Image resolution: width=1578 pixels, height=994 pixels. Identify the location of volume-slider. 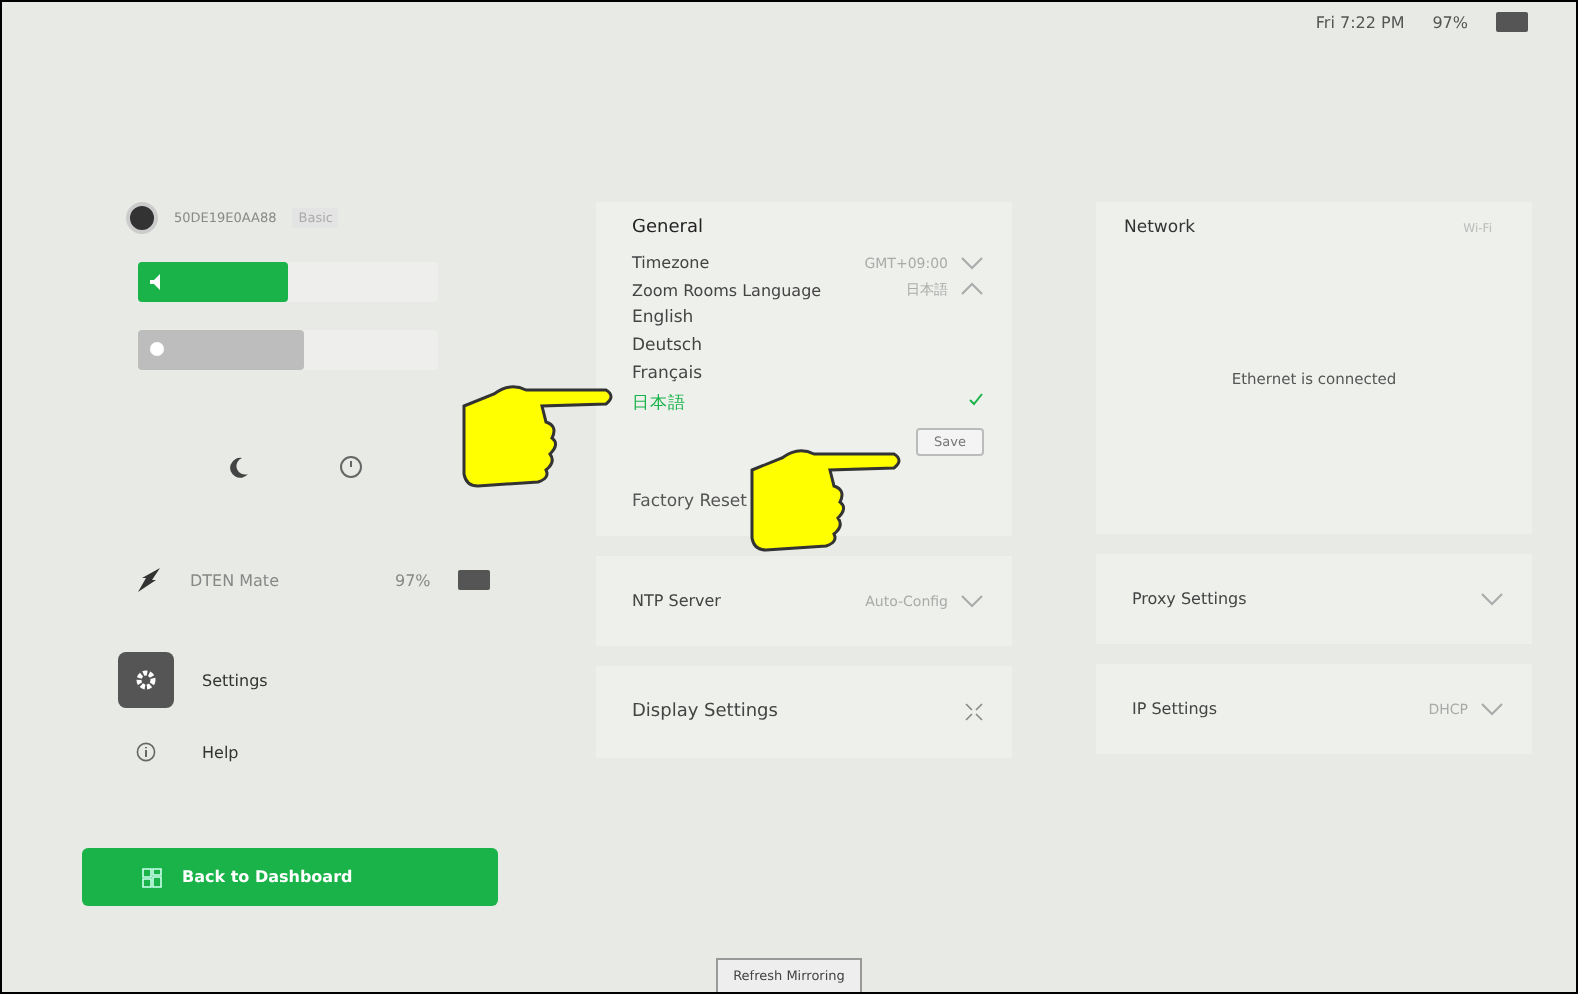
(288, 282).